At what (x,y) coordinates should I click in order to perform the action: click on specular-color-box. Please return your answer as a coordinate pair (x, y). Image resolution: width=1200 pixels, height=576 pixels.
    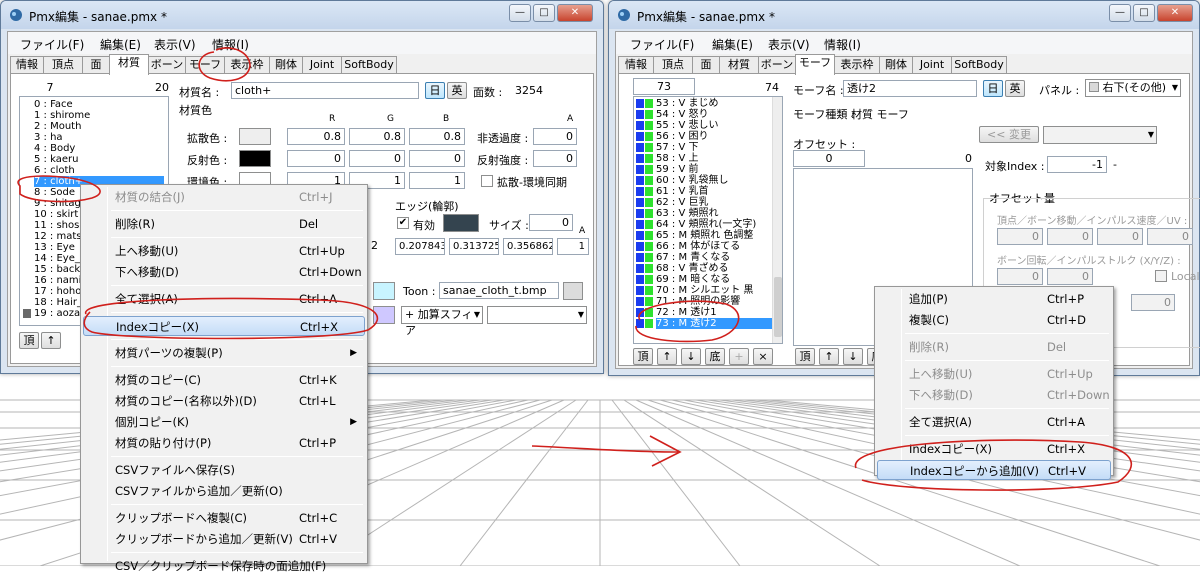
    Looking at the image, I should click on (255, 158).